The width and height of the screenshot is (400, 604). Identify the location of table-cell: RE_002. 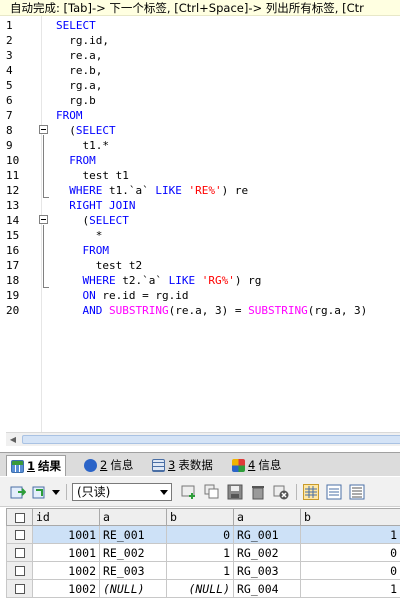
(133, 552).